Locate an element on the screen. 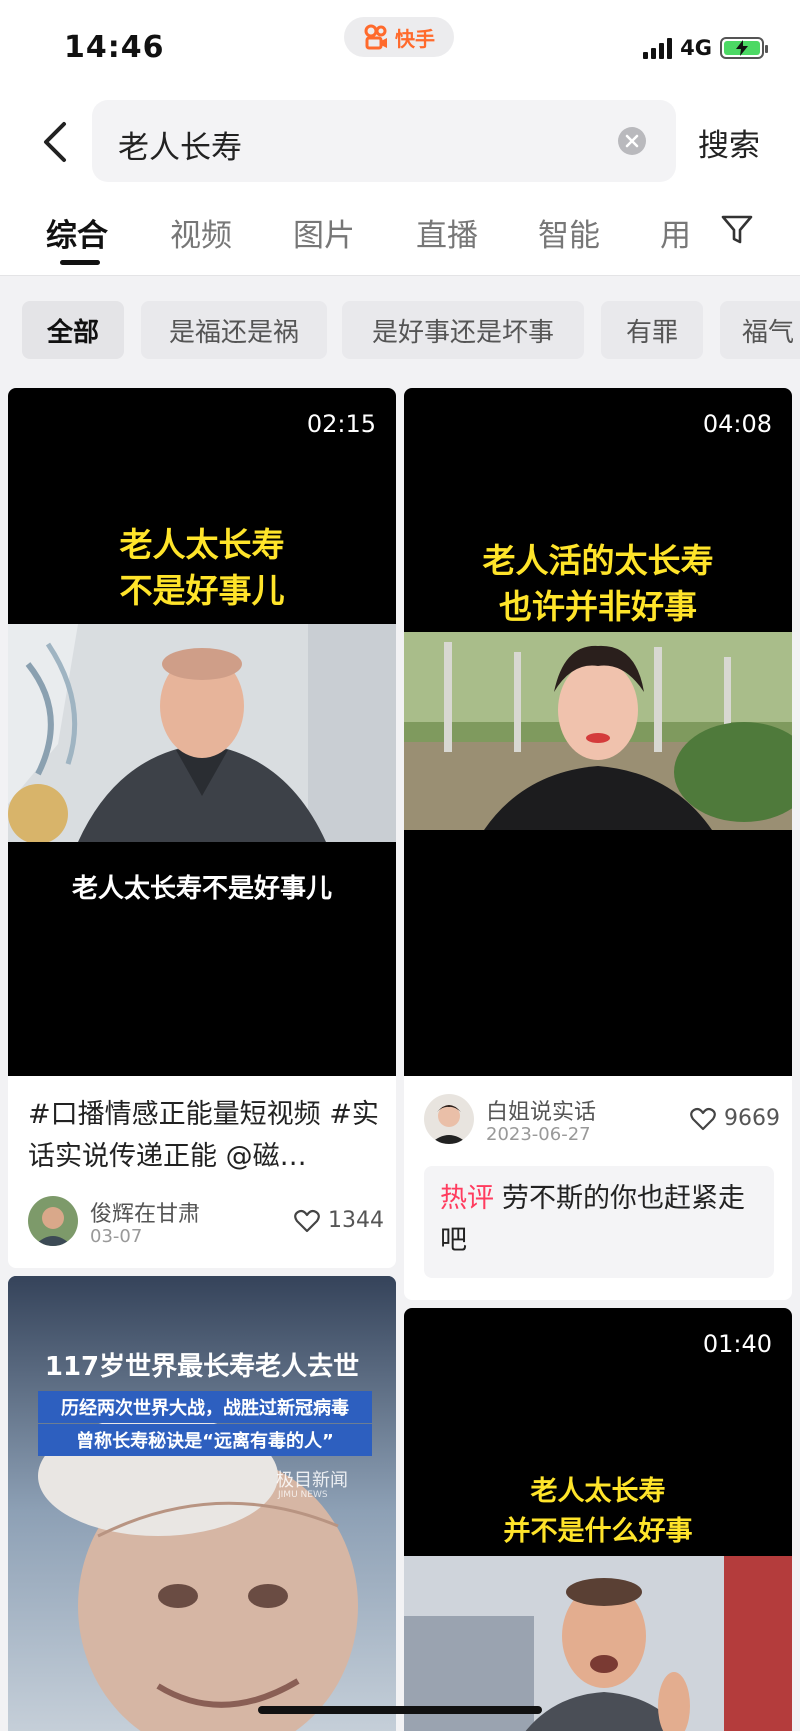 Image resolution: width=800 pixels, height=1731 pixels. thumbnail-title: 老人太长寿 并不是什么好事 is located at coordinates (598, 1511).